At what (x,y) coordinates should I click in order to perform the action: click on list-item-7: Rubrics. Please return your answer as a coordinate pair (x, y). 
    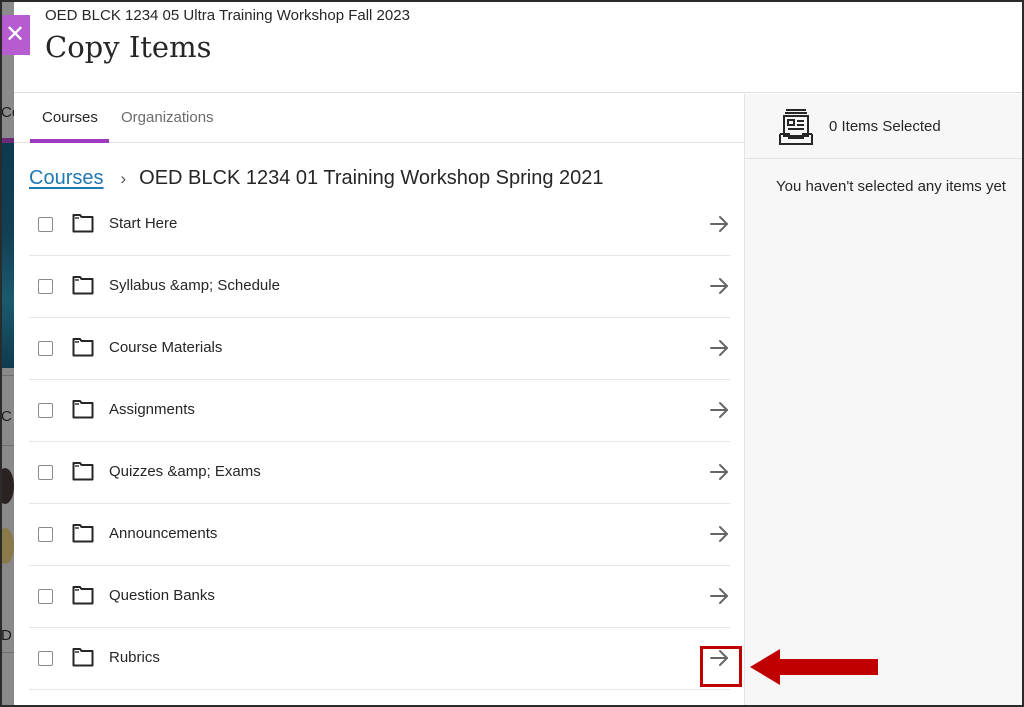
    Looking at the image, I should click on (379, 659).